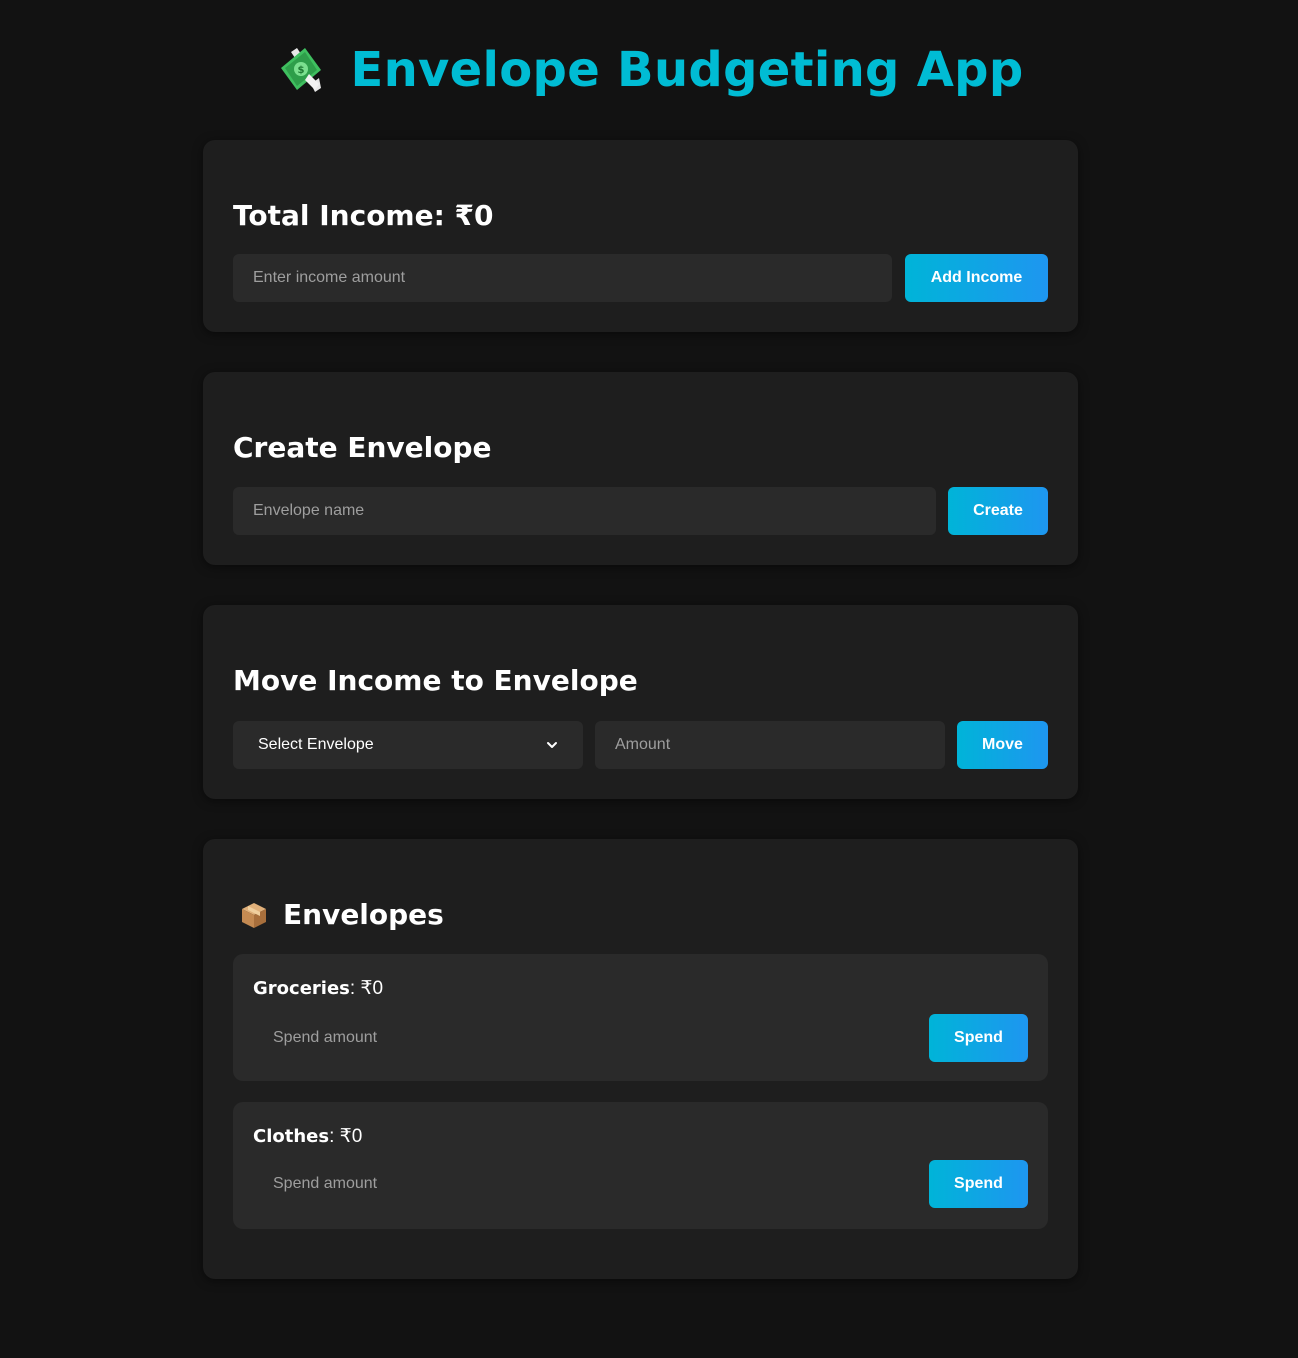  Describe the element at coordinates (301, 988) in the screenshot. I see `envelope-name: Groceries` at that location.